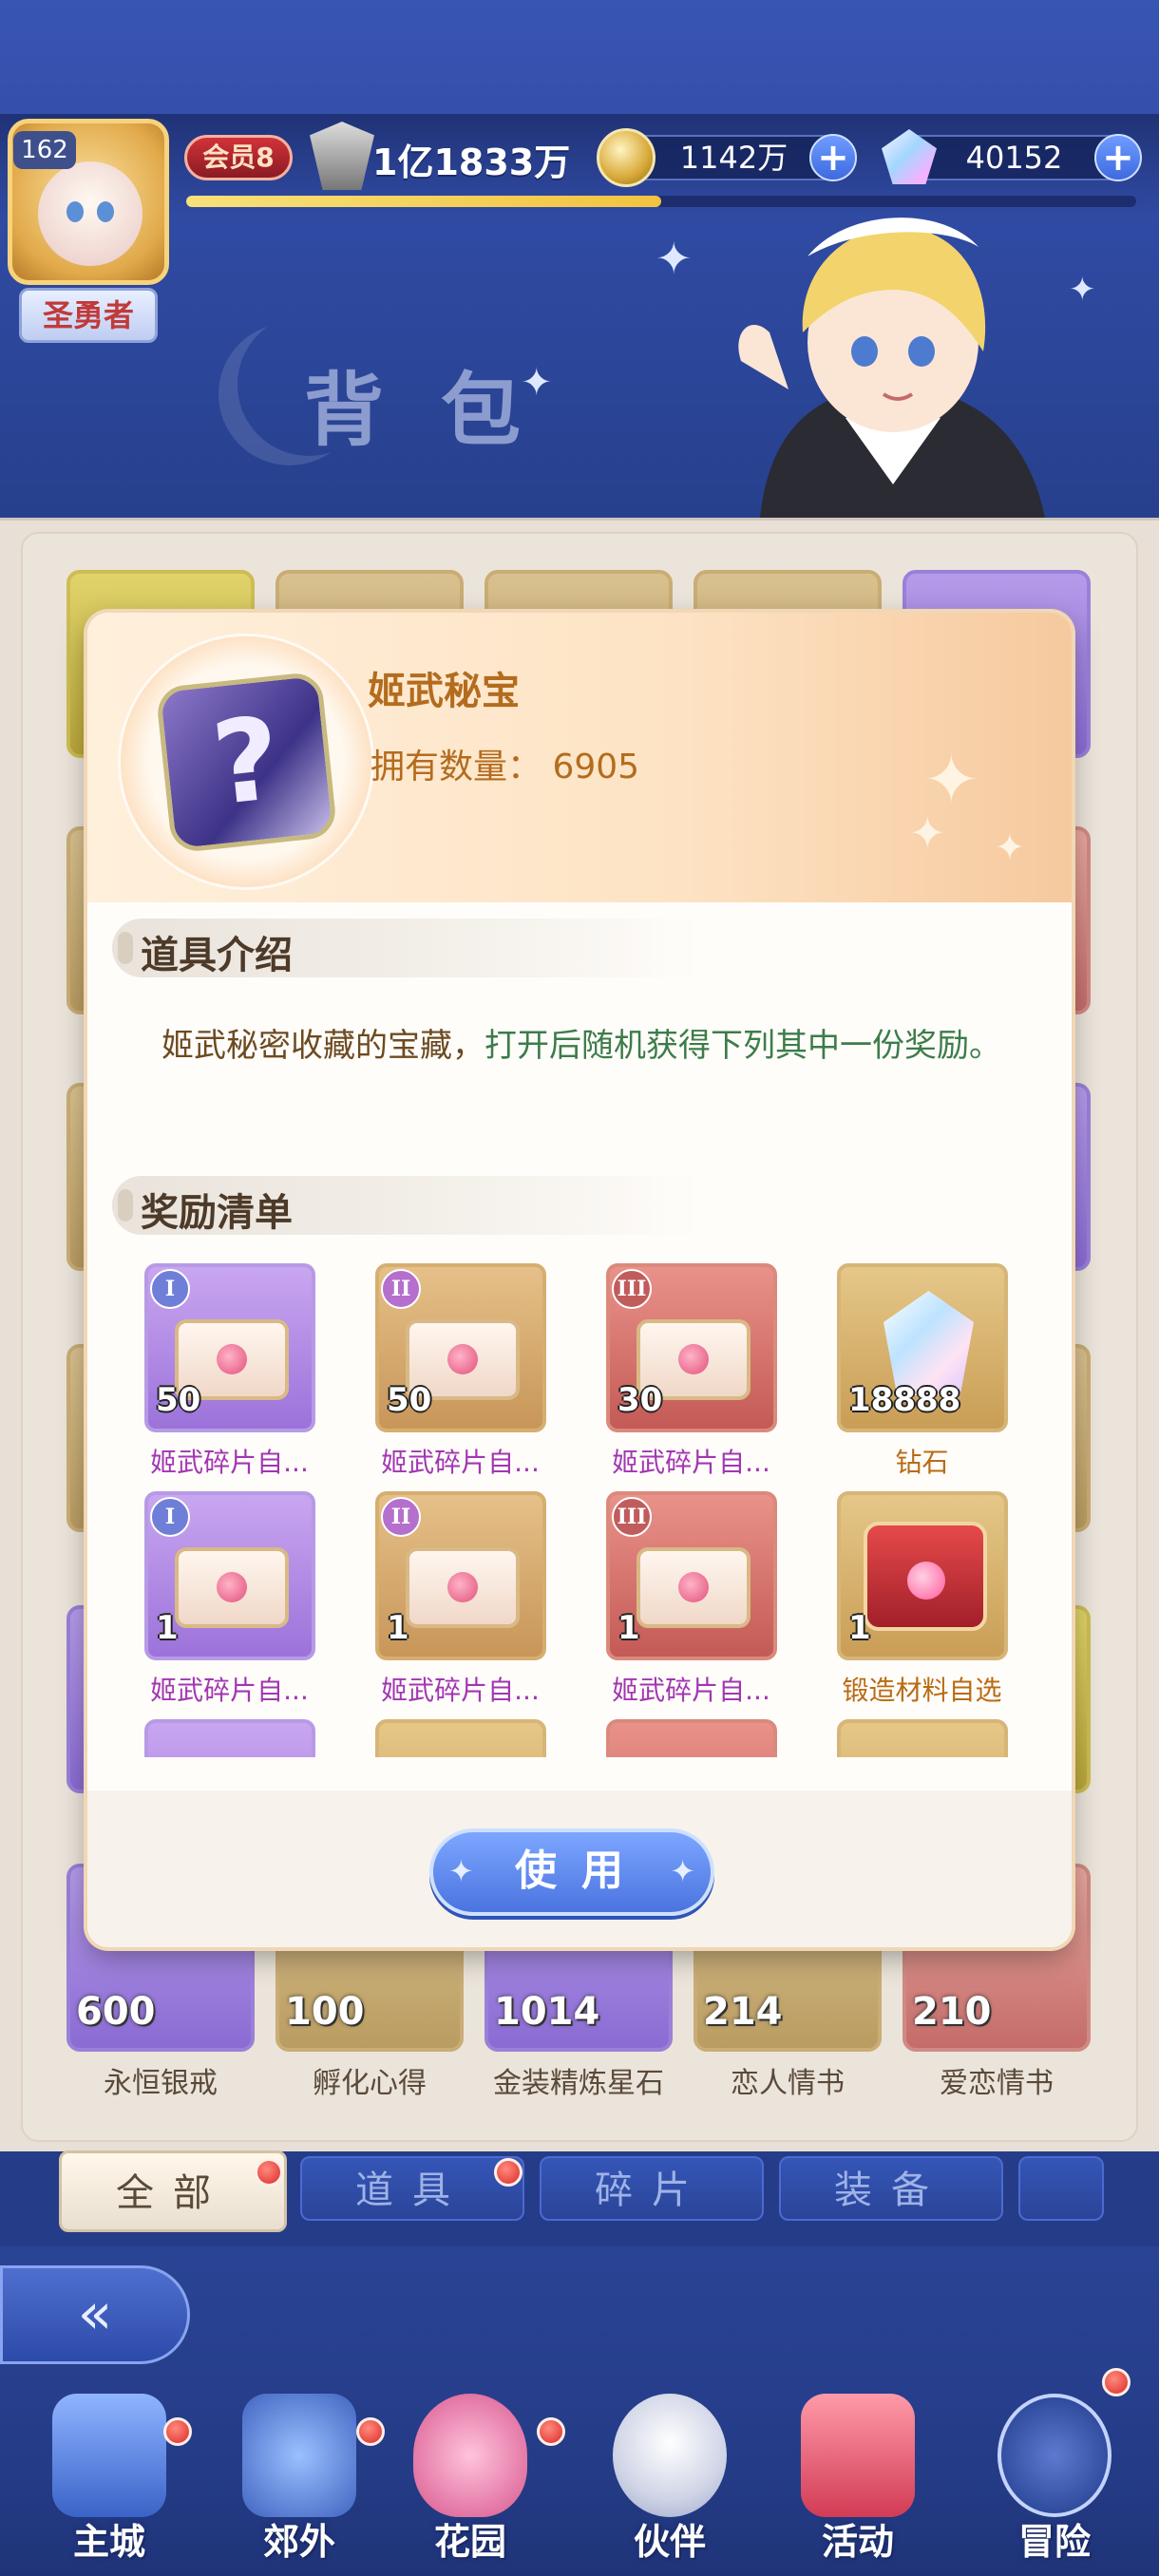  I want to click on reward-icon-frame: III 1, so click(691, 1575).